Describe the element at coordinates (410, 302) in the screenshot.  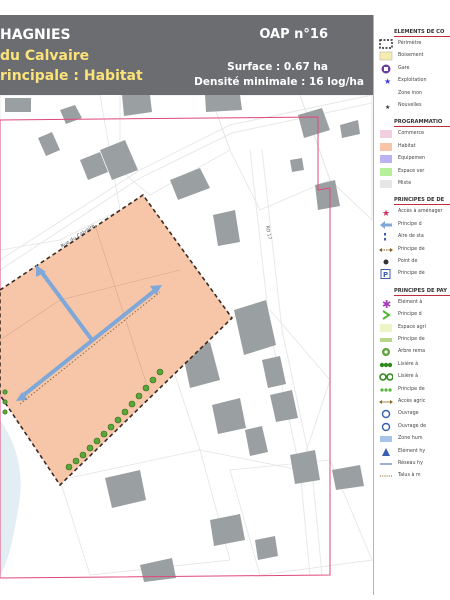
I see `legend-item-label: Elément à` at that location.